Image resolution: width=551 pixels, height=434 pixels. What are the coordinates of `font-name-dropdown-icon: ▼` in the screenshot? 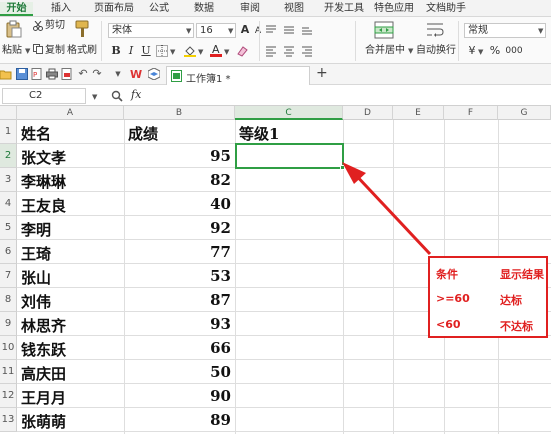 It's located at (188, 31).